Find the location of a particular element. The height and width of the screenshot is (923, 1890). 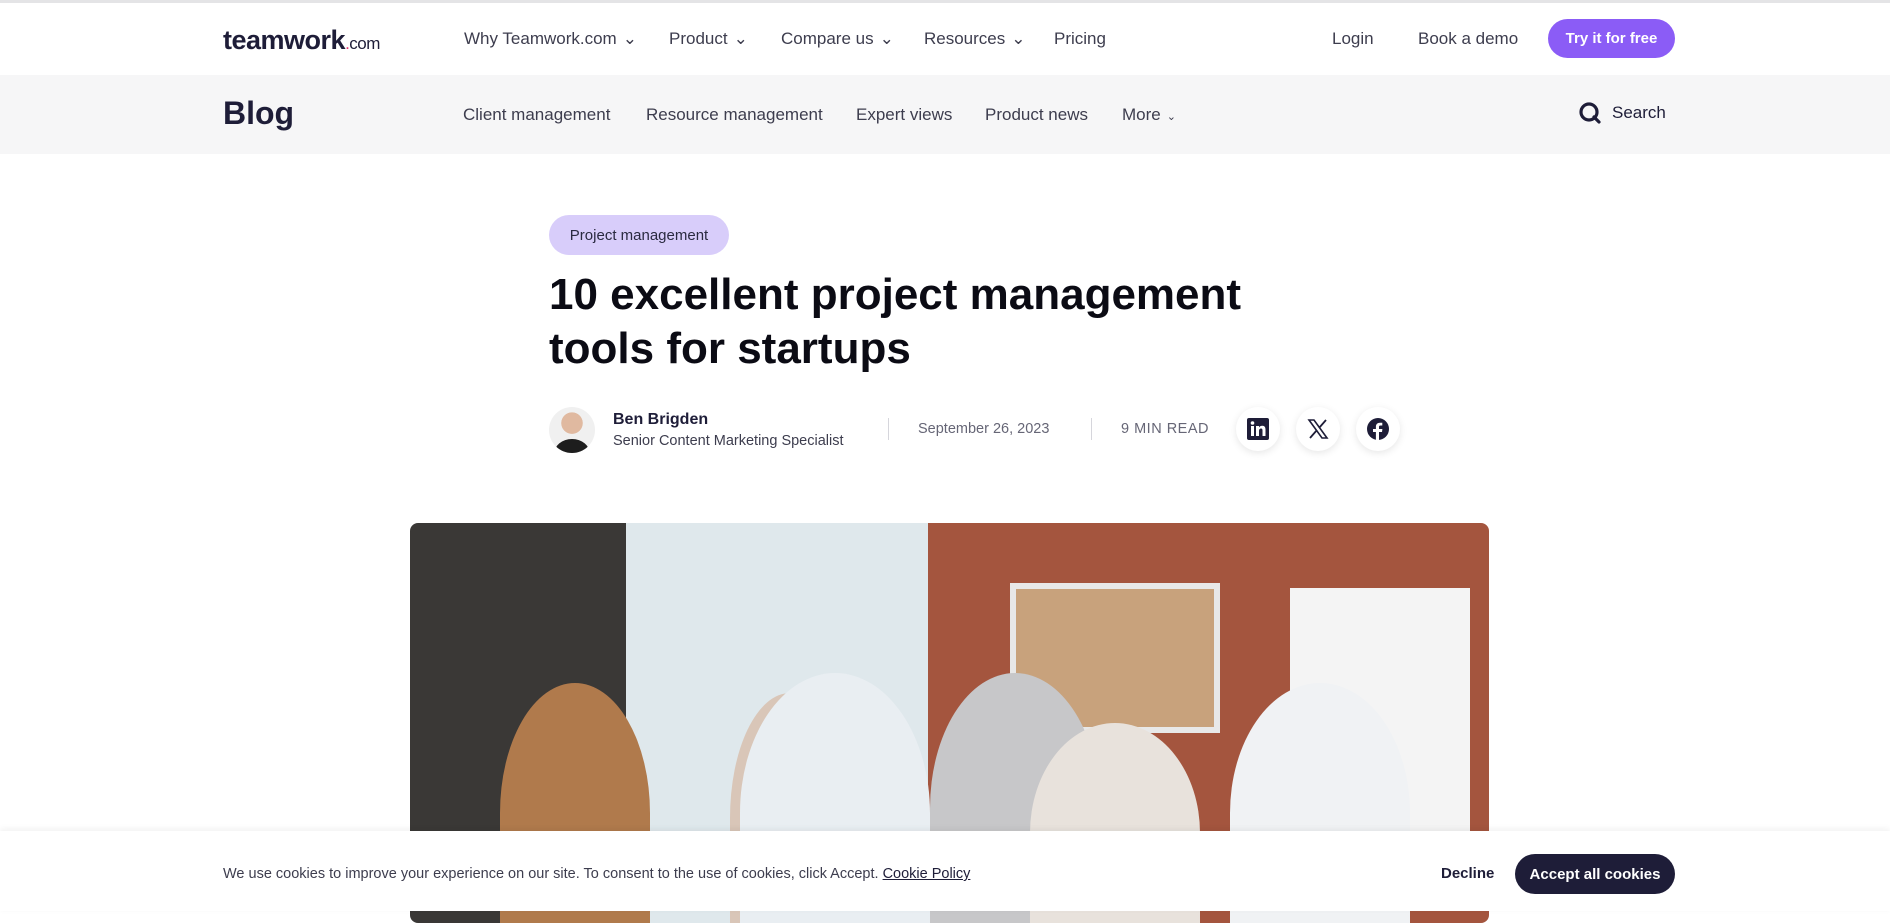

x-icon is located at coordinates (1318, 429).